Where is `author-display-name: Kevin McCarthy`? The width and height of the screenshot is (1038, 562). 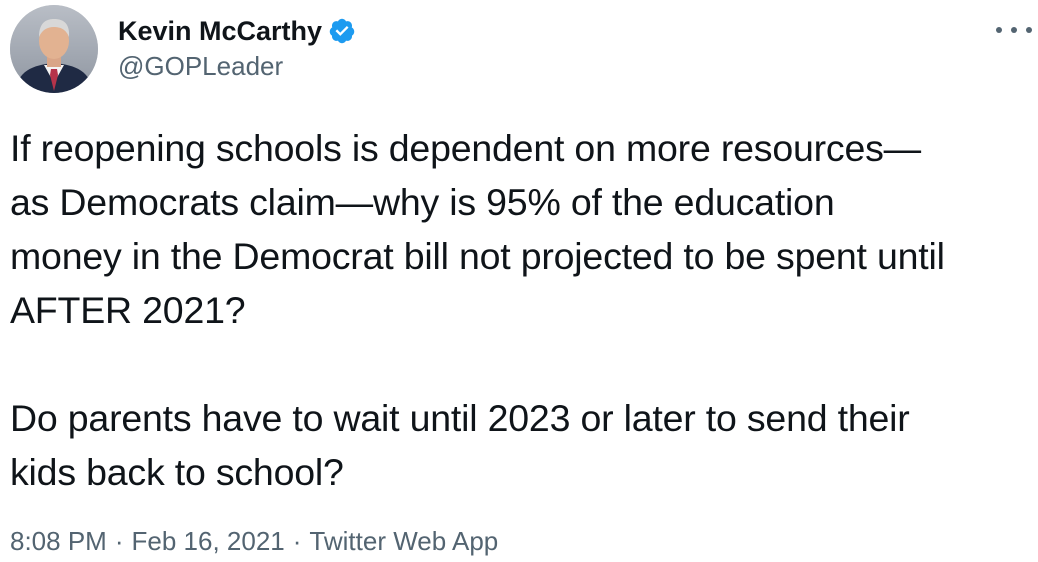
author-display-name: Kevin McCarthy is located at coordinates (220, 31).